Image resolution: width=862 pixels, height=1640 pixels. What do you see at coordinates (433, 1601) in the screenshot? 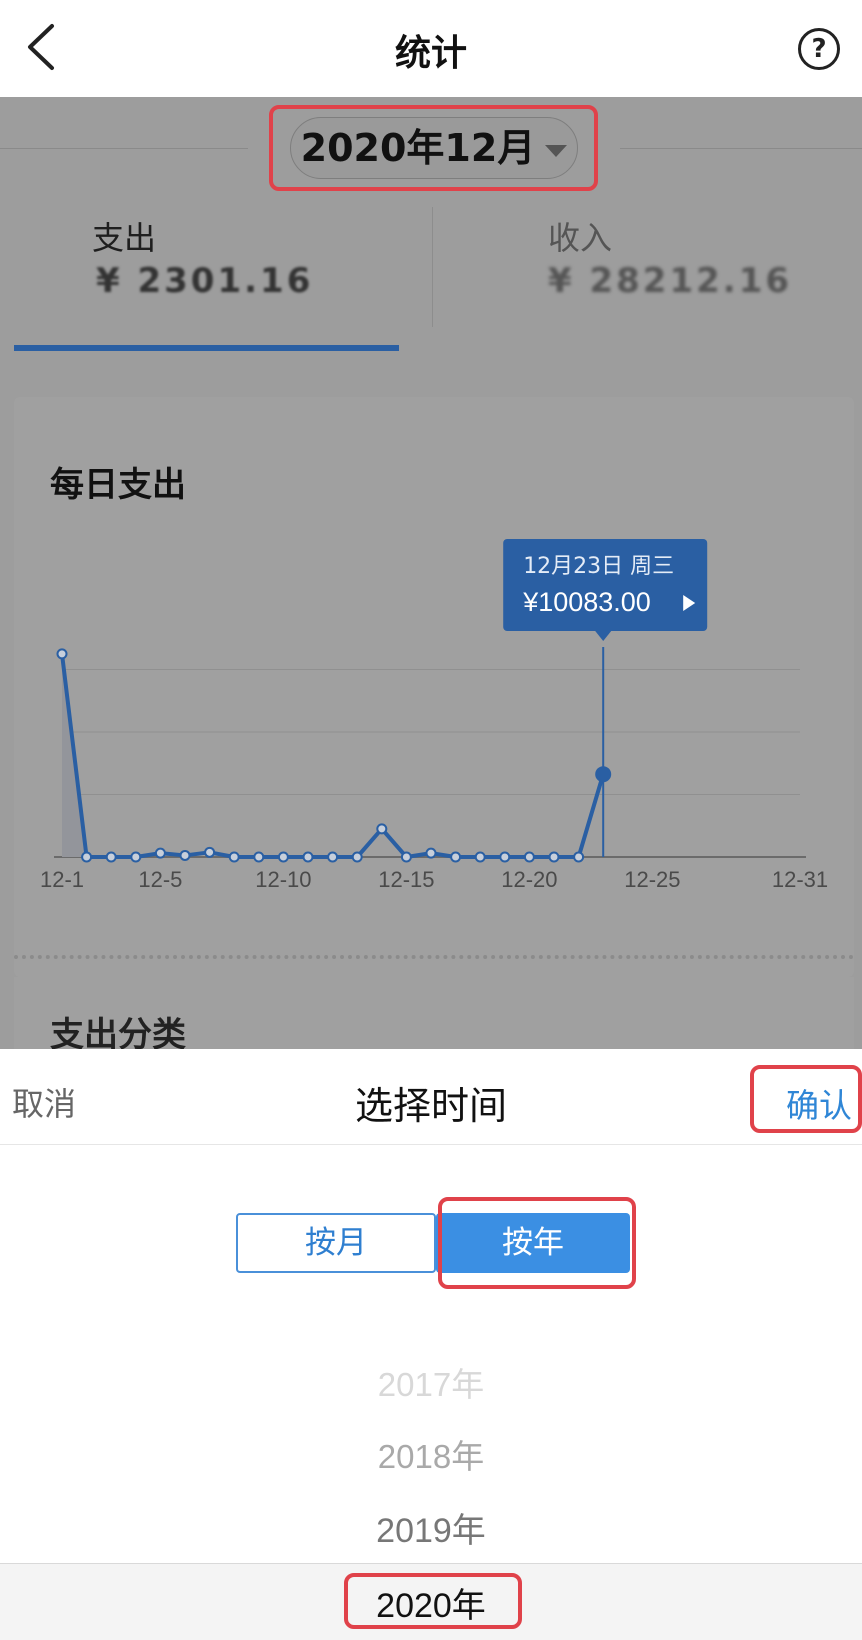
I see `highlight-box-year` at bounding box center [433, 1601].